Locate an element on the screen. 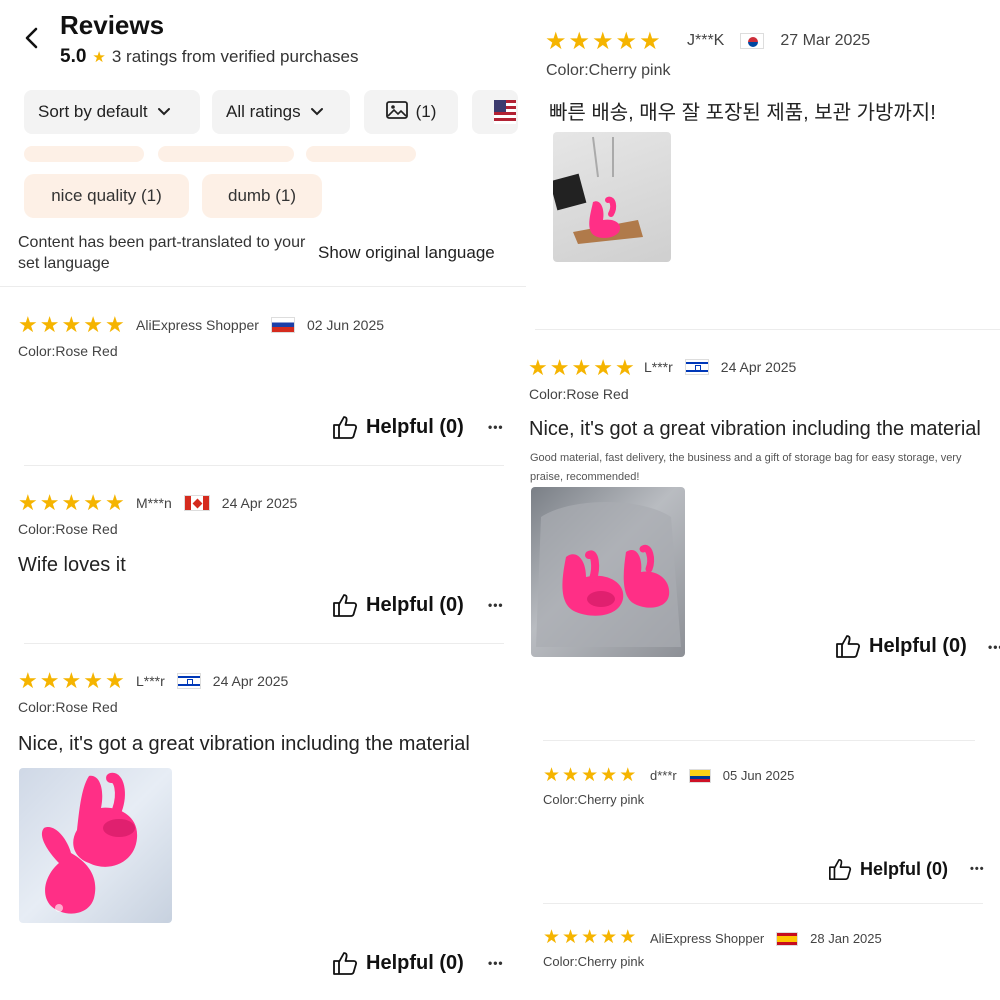 The width and height of the screenshot is (1000, 1000). tag-dumb: dumb (1) is located at coordinates (262, 196).